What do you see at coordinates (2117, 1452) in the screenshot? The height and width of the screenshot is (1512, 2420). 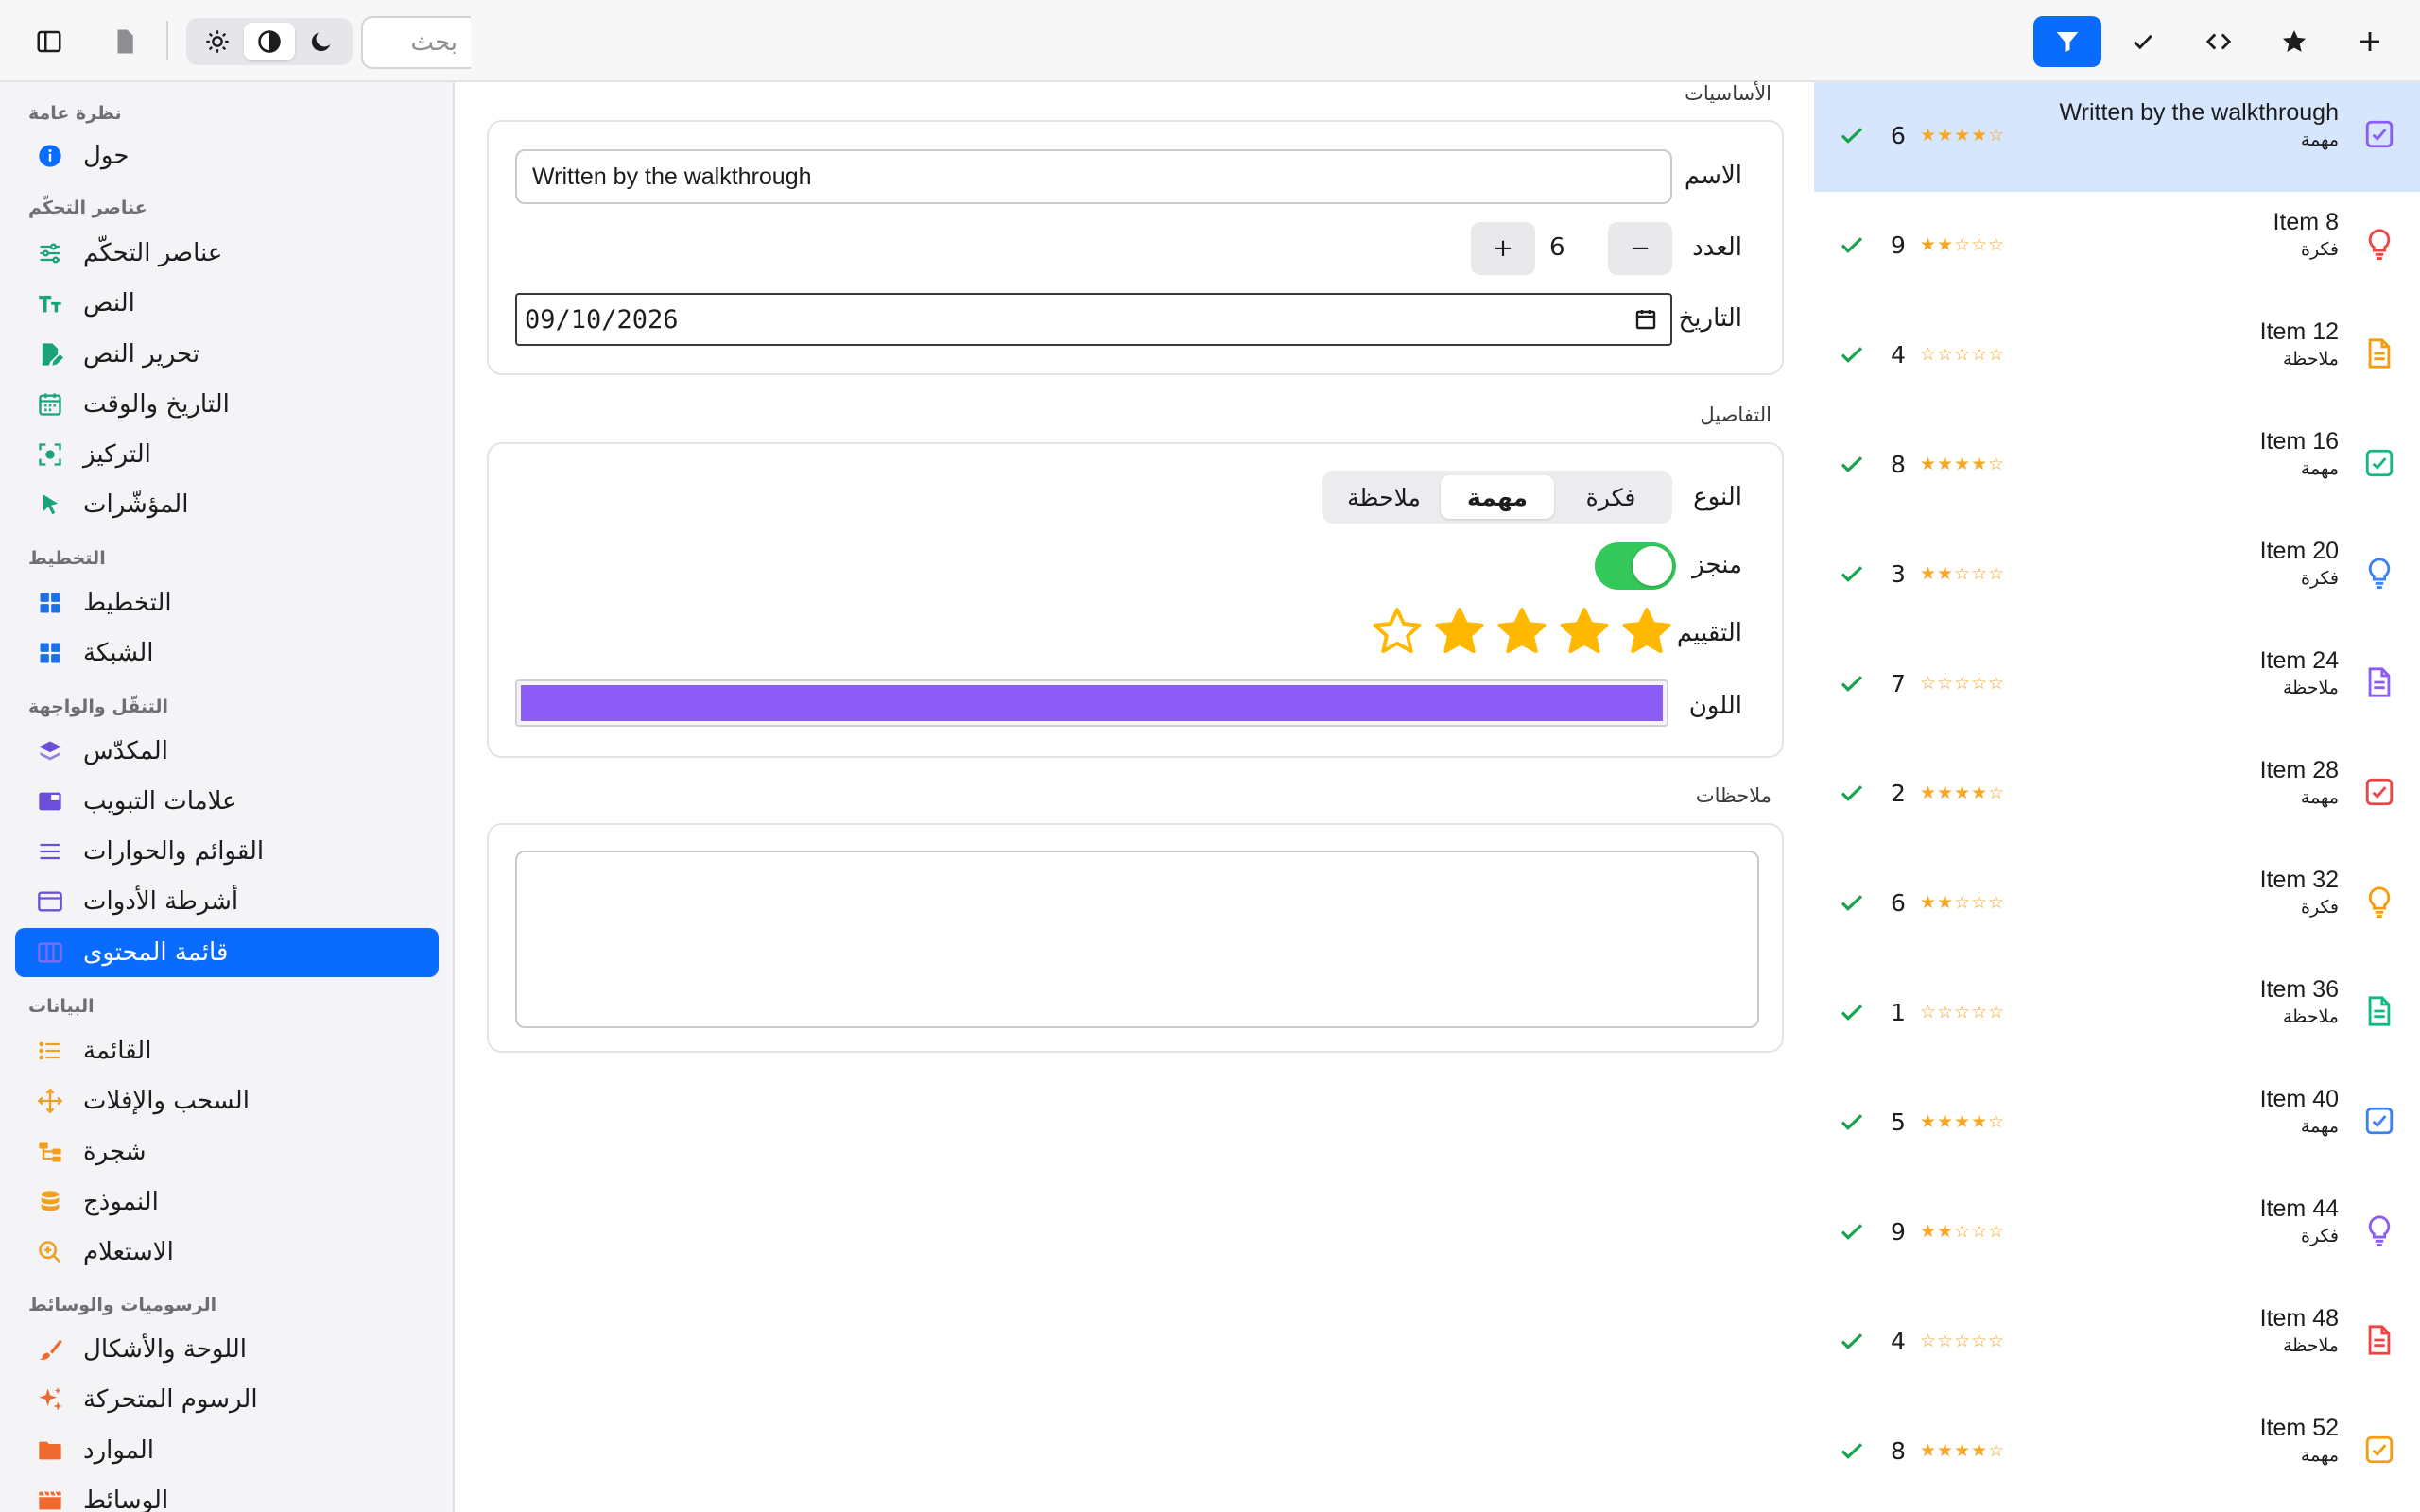 I see `list-item: 8 ★★★★☆ Item 52 مهمة` at bounding box center [2117, 1452].